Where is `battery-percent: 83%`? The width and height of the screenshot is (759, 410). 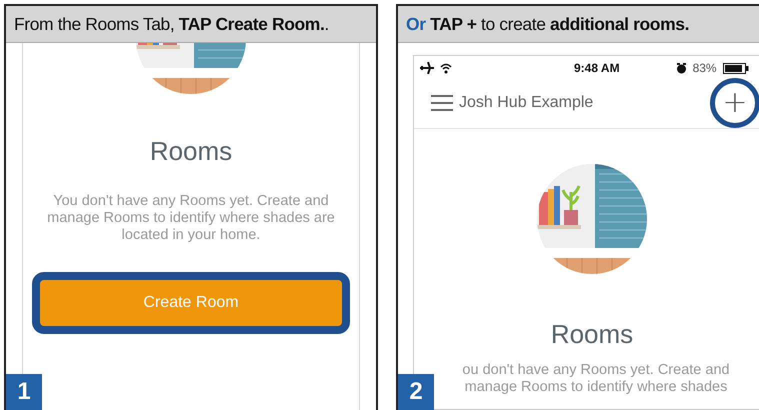 battery-percent: 83% is located at coordinates (704, 68).